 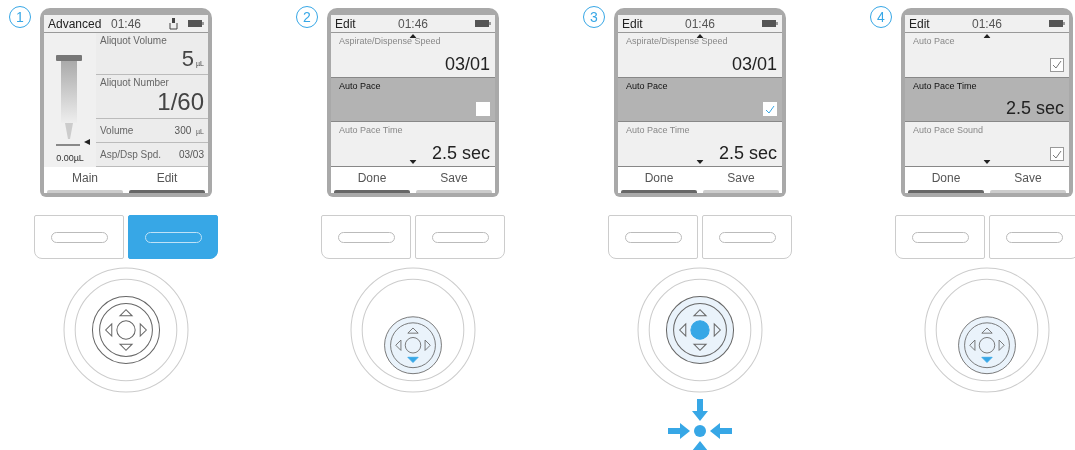 What do you see at coordinates (134, 40) in the screenshot?
I see `field-label: Aliquot Volume` at bounding box center [134, 40].